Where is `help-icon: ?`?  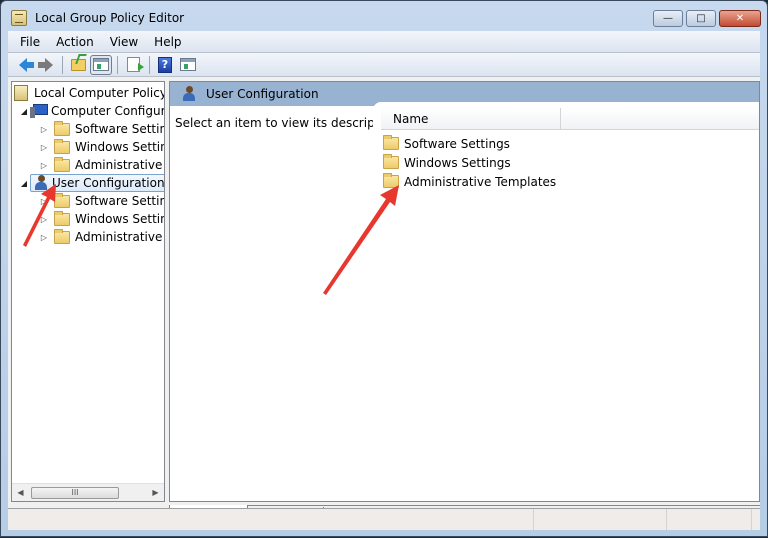 help-icon: ? is located at coordinates (165, 64).